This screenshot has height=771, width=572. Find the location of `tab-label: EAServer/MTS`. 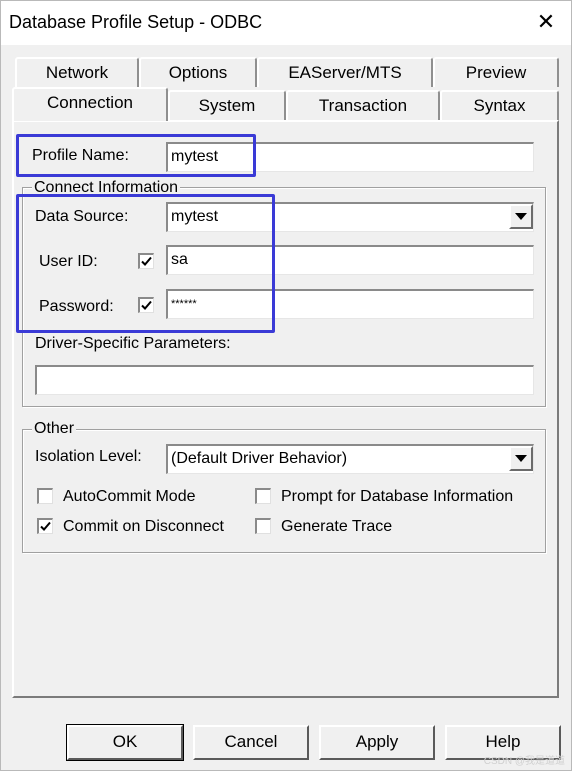

tab-label: EAServer/MTS is located at coordinates (345, 72).